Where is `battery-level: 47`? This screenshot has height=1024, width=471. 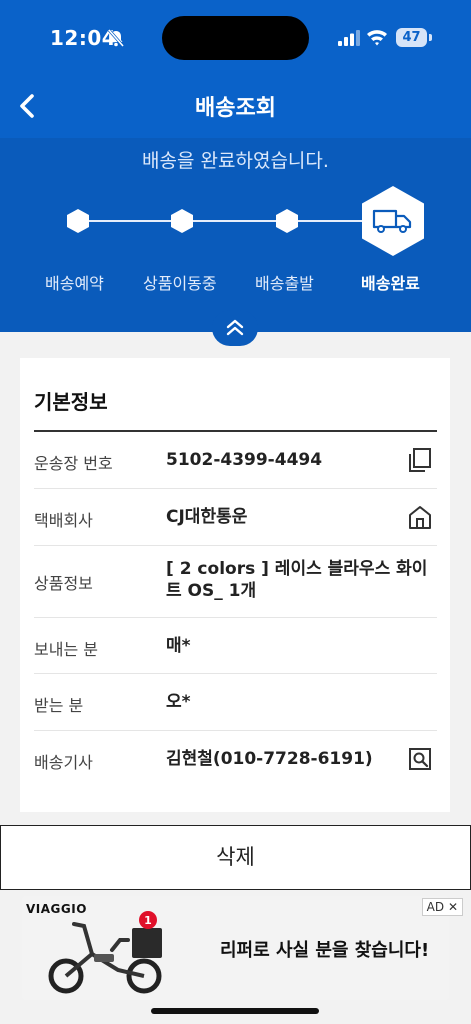
battery-level: 47 is located at coordinates (411, 37).